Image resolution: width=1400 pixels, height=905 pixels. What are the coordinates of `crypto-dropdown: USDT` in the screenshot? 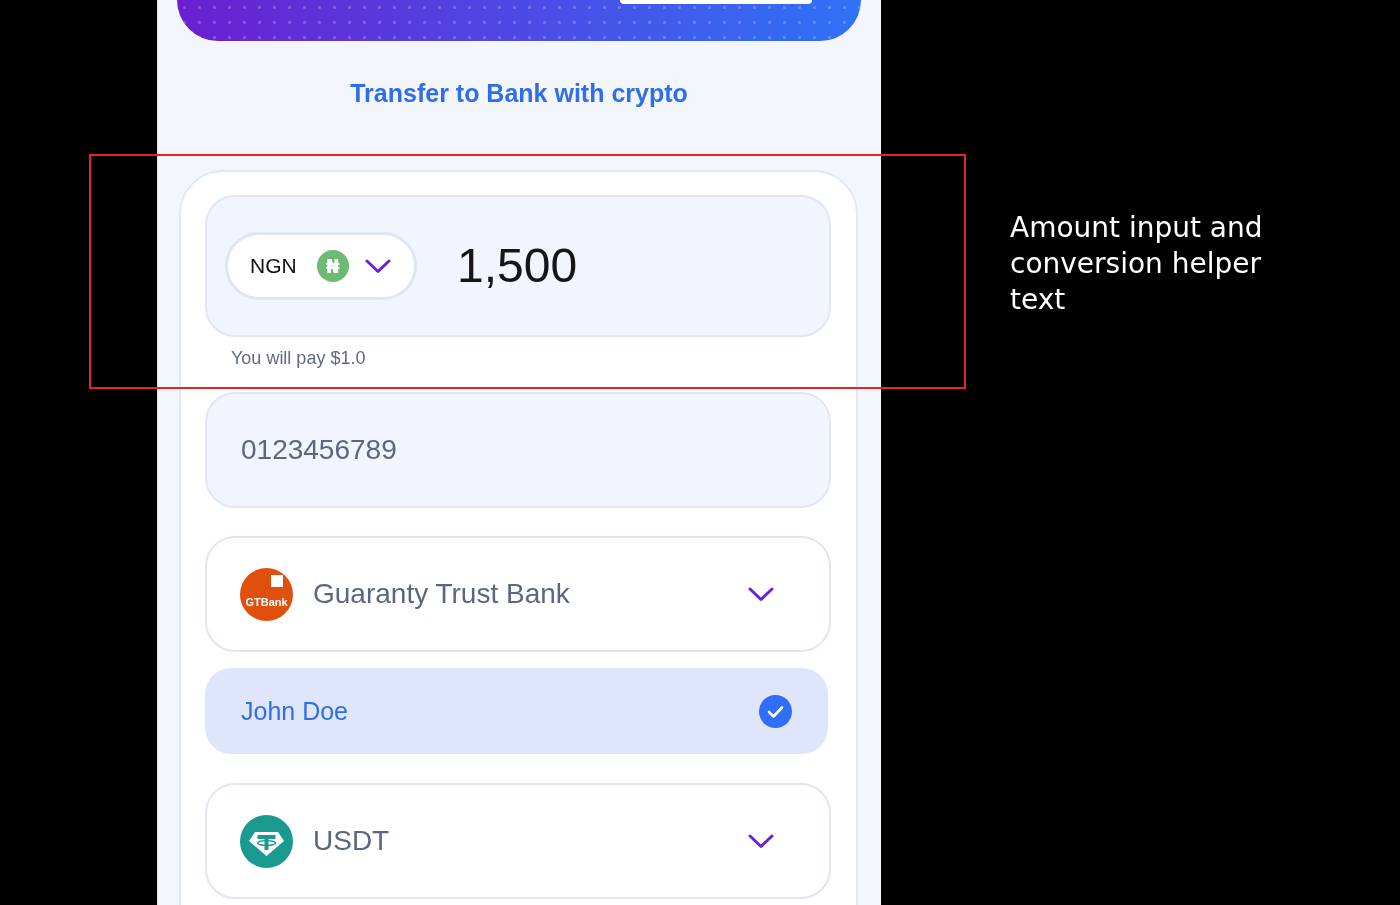 It's located at (518, 841).